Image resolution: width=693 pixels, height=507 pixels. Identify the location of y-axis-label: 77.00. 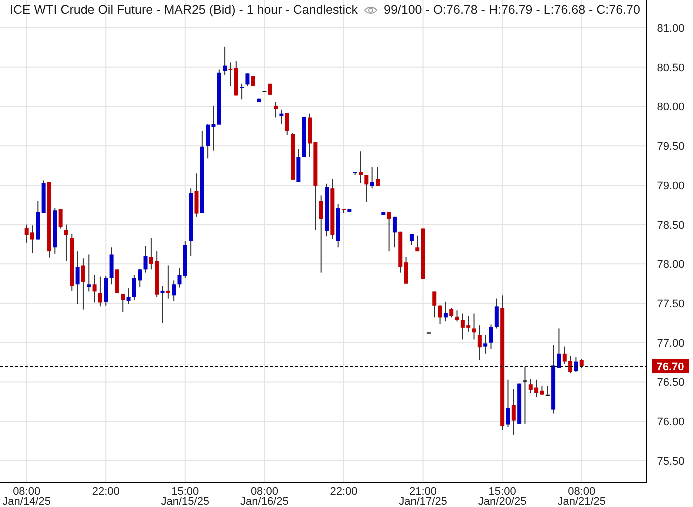
(671, 344).